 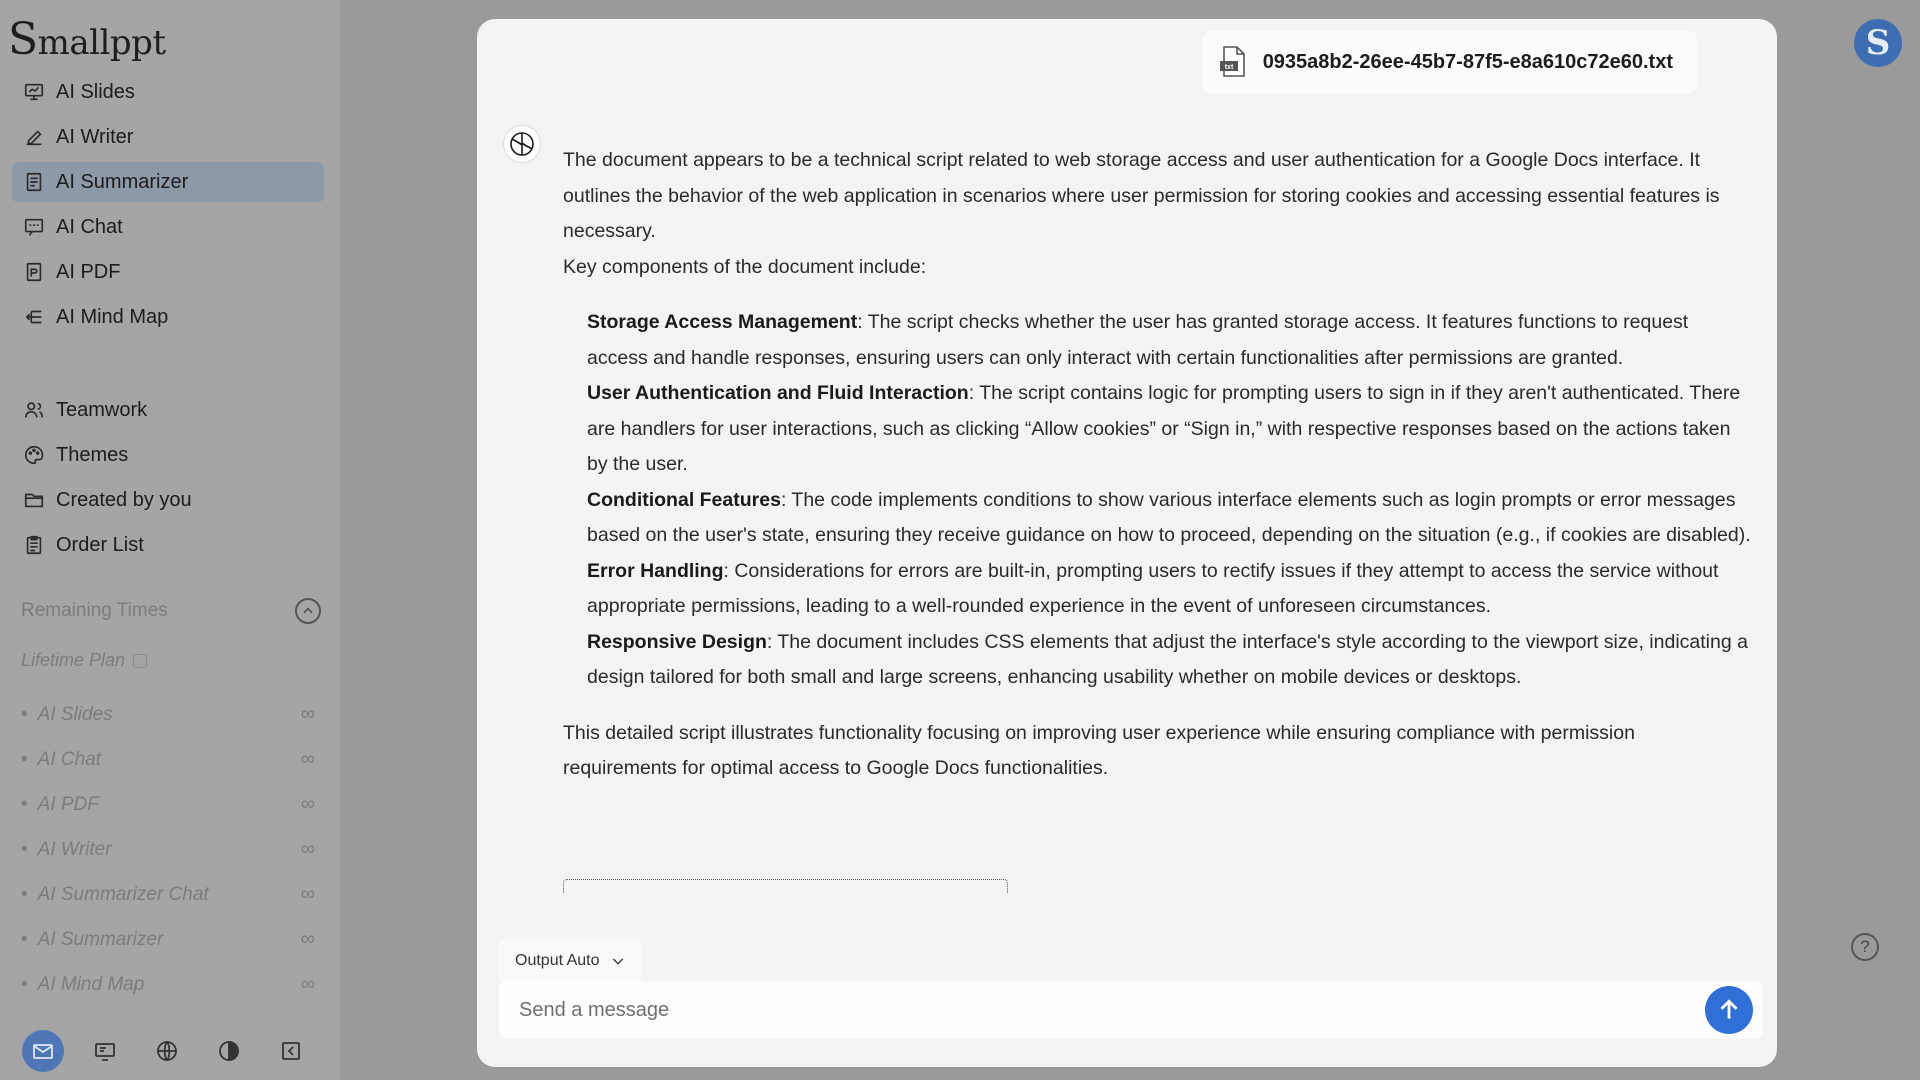 What do you see at coordinates (95, 136) in the screenshot?
I see `sidebar-item-label: AI Writer` at bounding box center [95, 136].